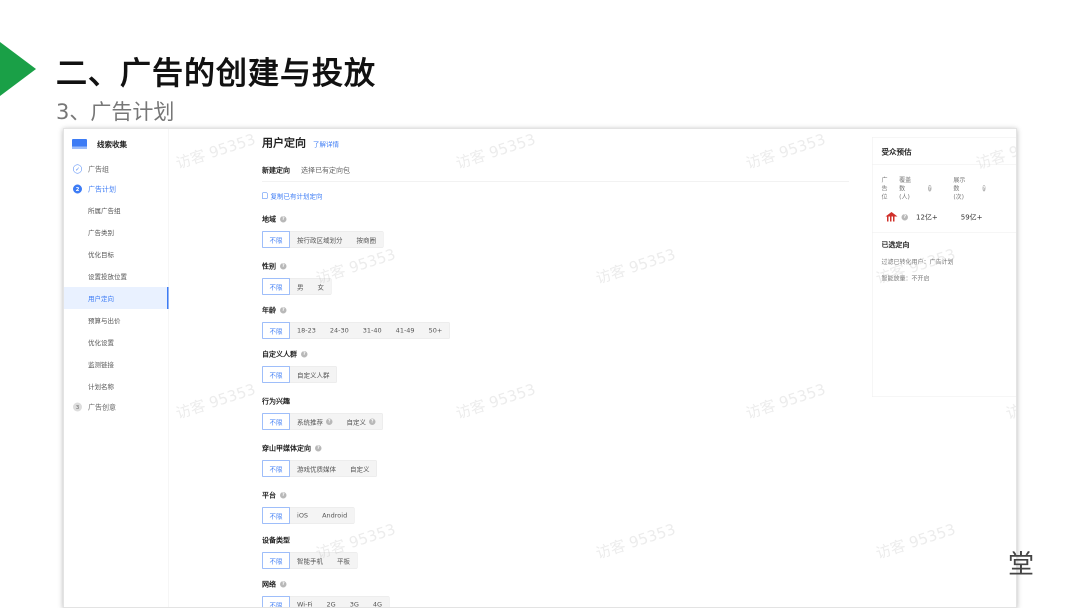  What do you see at coordinates (944, 232) in the screenshot?
I see `panel-divider` at bounding box center [944, 232].